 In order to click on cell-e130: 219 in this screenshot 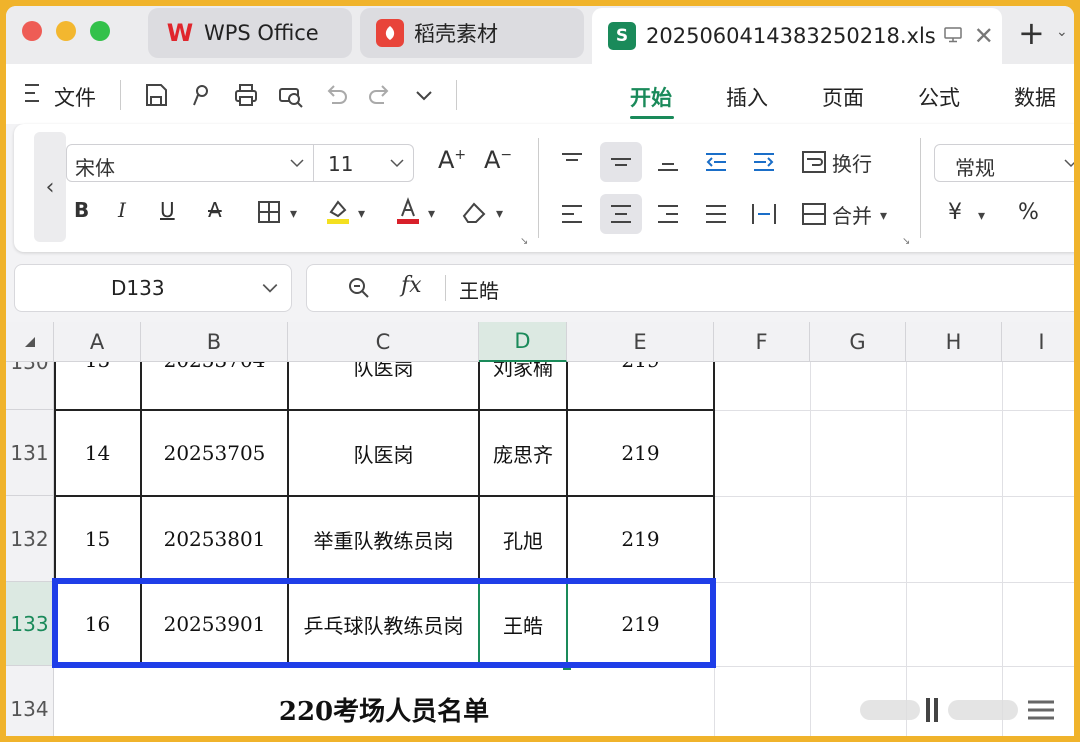, I will do `click(640, 386)`.